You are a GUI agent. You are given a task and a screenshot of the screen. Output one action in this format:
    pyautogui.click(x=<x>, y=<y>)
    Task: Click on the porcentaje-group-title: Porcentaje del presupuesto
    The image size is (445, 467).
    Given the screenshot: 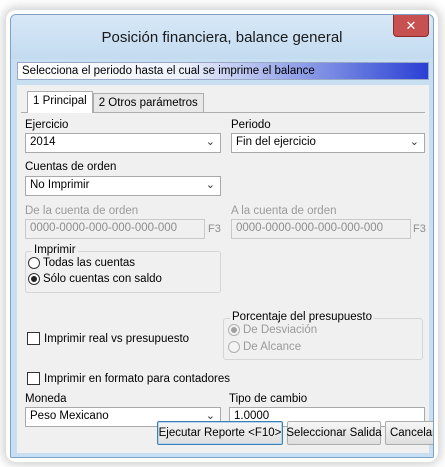 What is the action you would take?
    pyautogui.click(x=302, y=317)
    